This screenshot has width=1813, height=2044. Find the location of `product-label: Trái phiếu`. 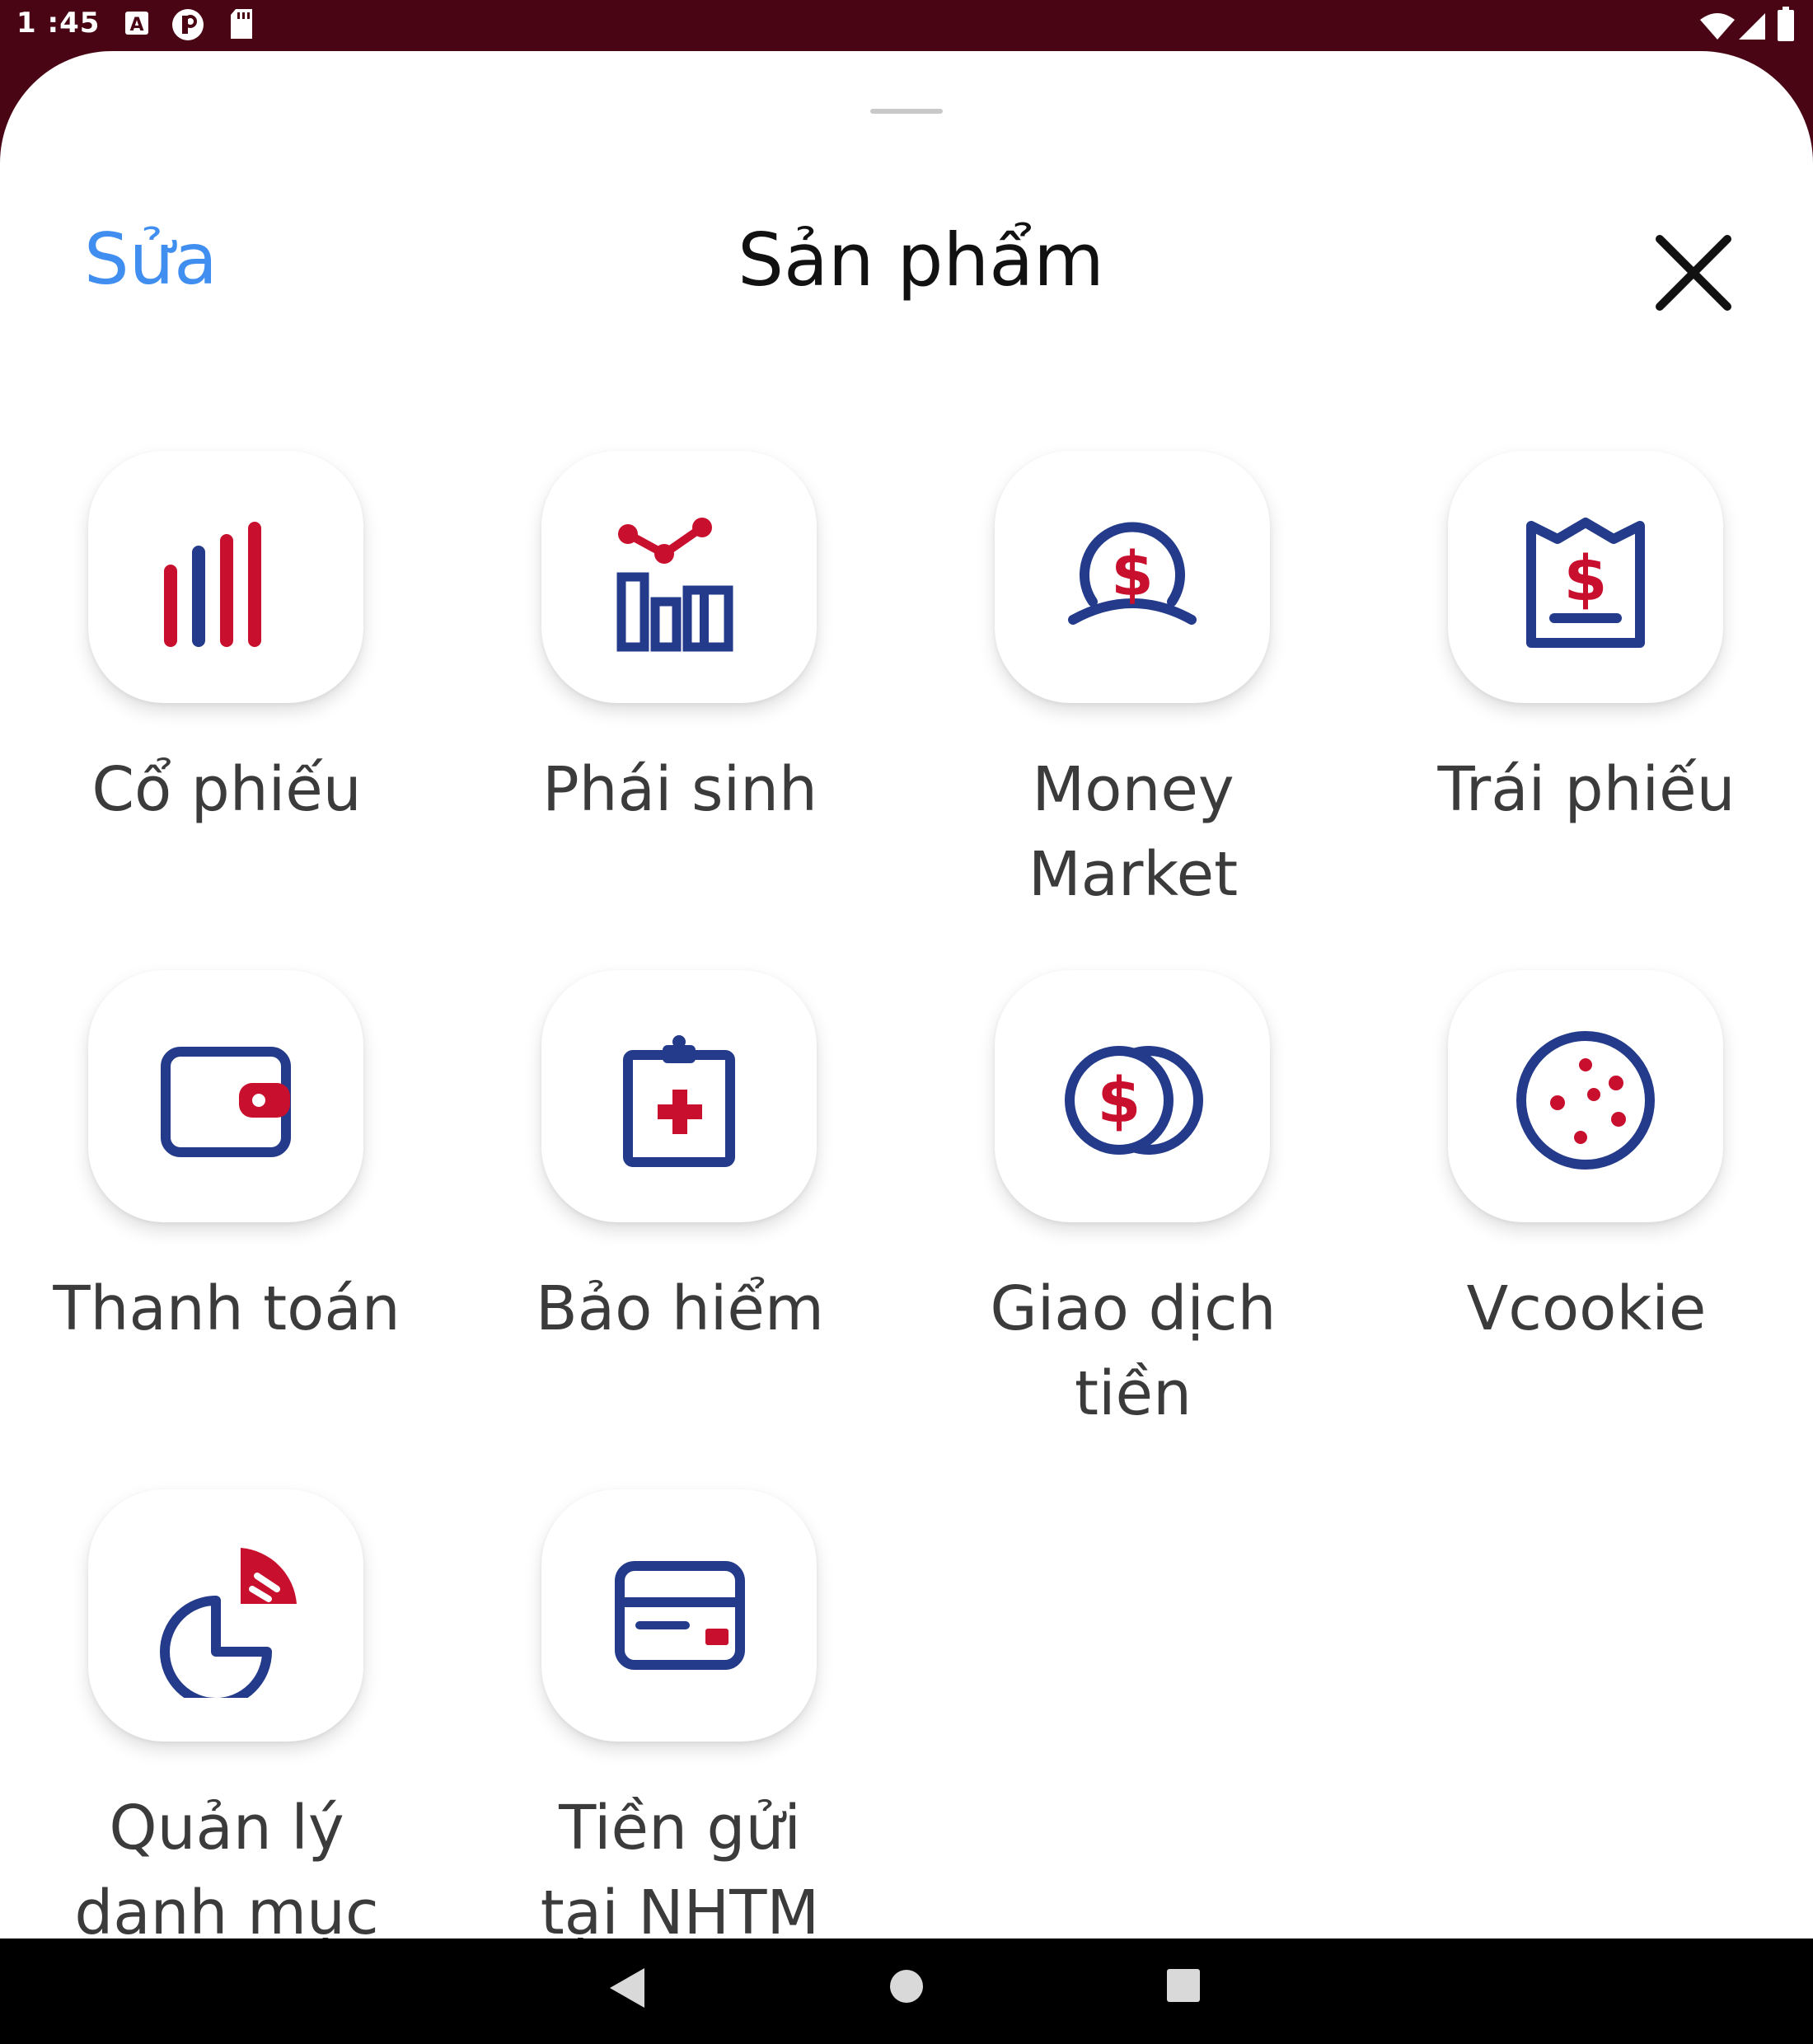

product-label: Trái phiếu is located at coordinates (1587, 789).